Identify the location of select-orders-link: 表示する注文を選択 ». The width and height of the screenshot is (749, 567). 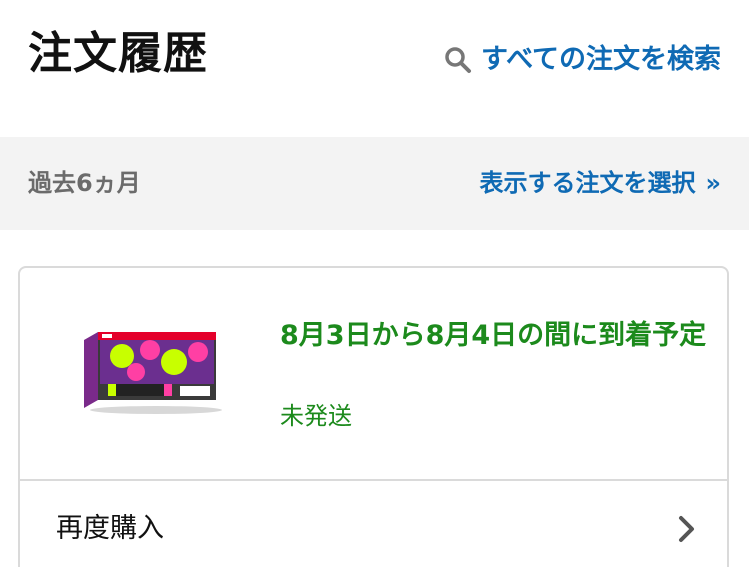
(600, 183).